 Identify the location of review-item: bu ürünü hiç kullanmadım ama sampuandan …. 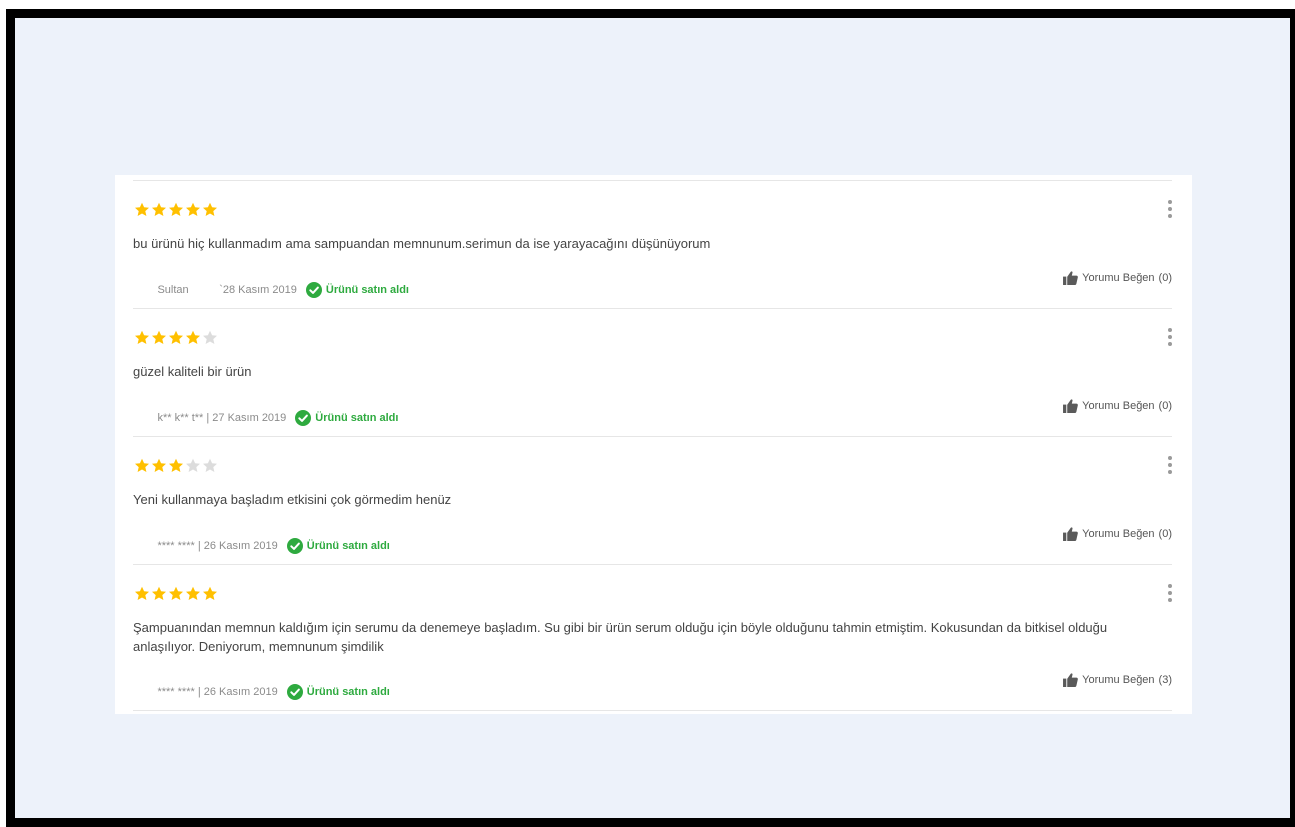
(652, 245).